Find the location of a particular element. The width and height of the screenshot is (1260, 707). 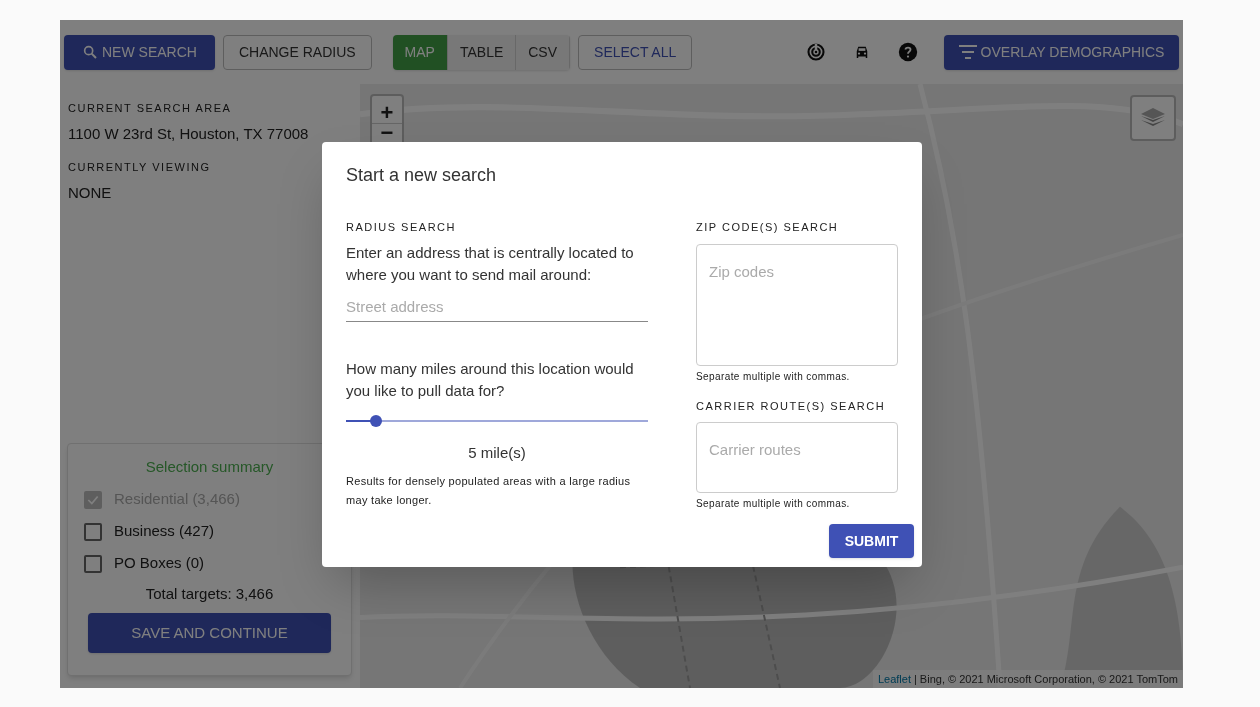

option-label: Business (427) is located at coordinates (164, 531).